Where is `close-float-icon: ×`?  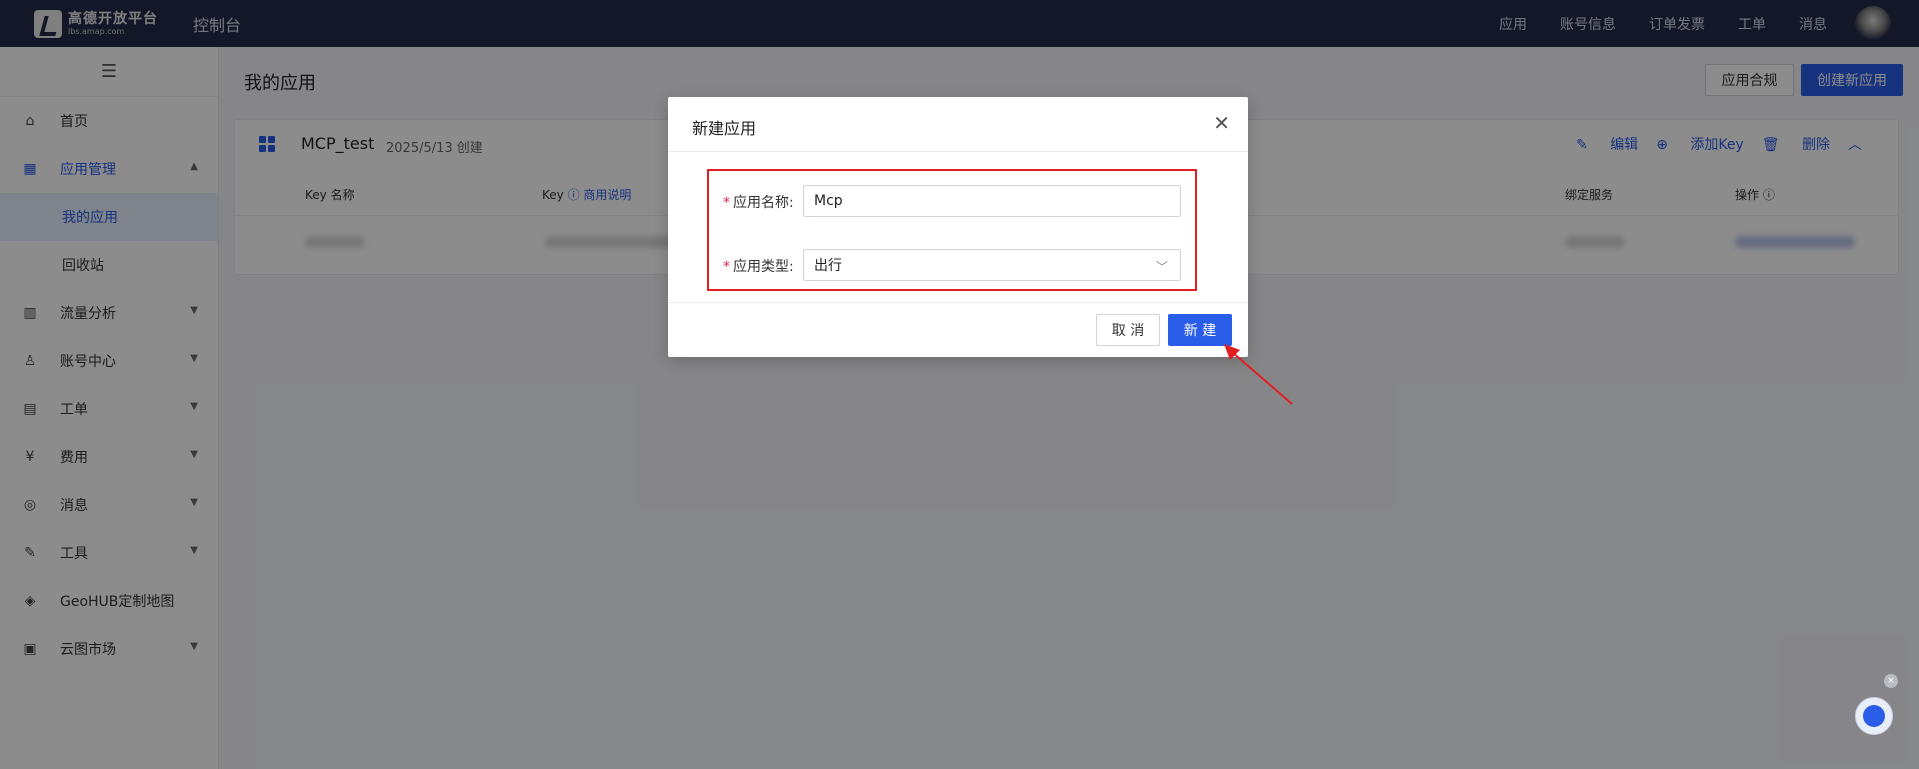 close-float-icon: × is located at coordinates (1891, 681).